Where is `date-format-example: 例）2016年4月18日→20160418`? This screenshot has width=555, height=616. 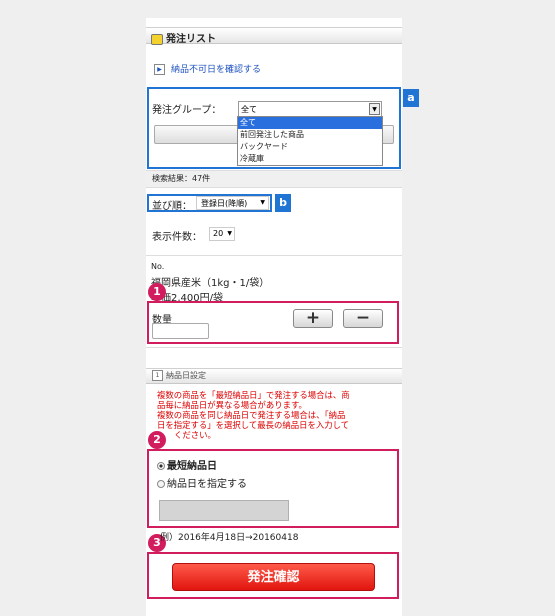 date-format-example: 例）2016年4月18日→20160418 is located at coordinates (229, 538).